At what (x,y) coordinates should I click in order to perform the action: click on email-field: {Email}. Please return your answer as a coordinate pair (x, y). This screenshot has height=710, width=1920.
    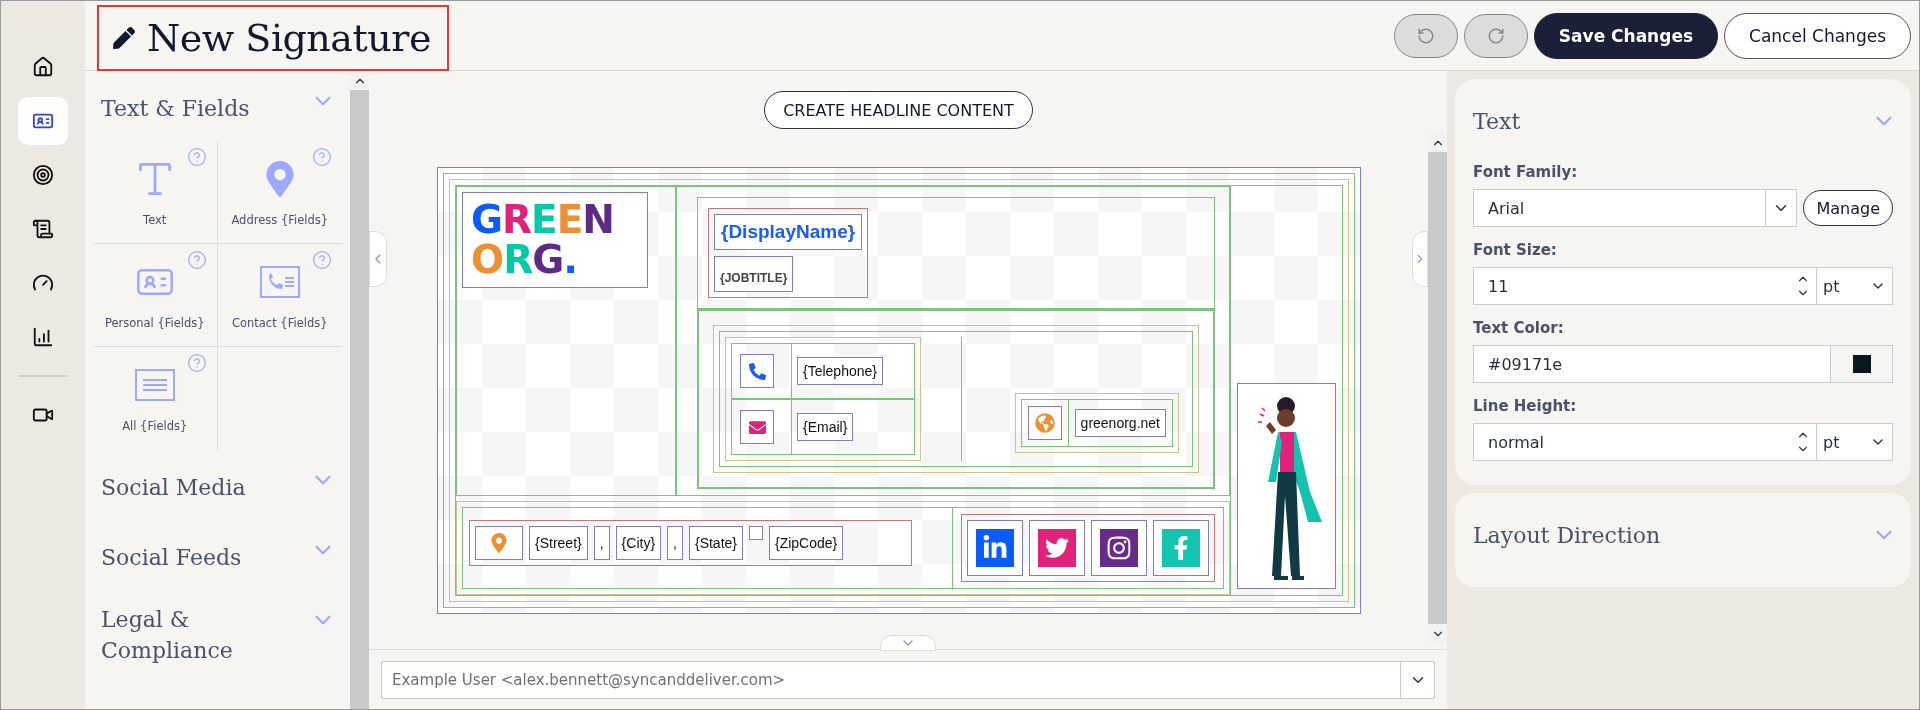
    Looking at the image, I should click on (825, 427).